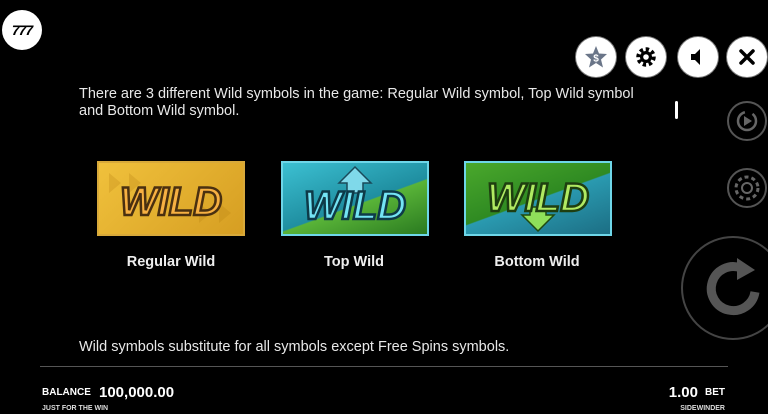 This screenshot has height=414, width=768. I want to click on speaker-icon, so click(695, 57).